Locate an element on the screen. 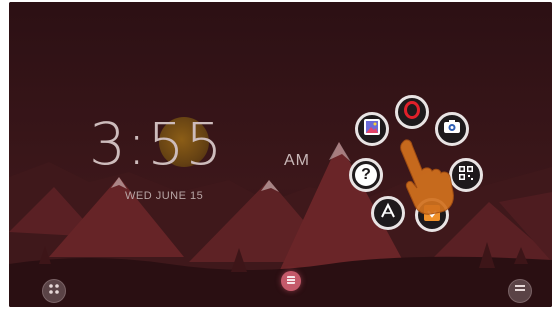  home-icon is located at coordinates (291, 281).